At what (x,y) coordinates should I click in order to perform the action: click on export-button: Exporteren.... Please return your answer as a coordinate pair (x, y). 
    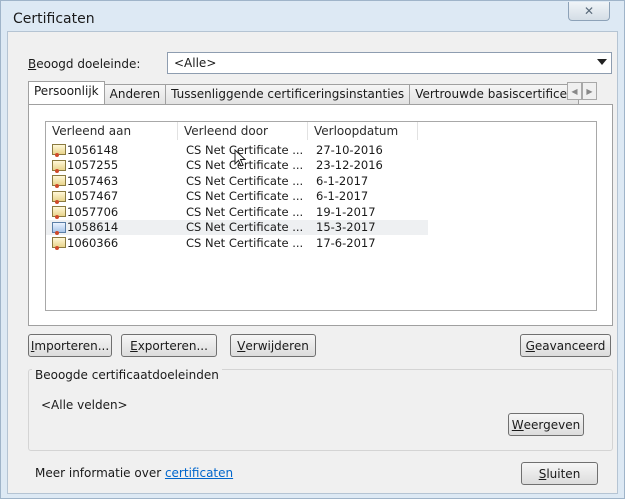
    Looking at the image, I should click on (169, 345).